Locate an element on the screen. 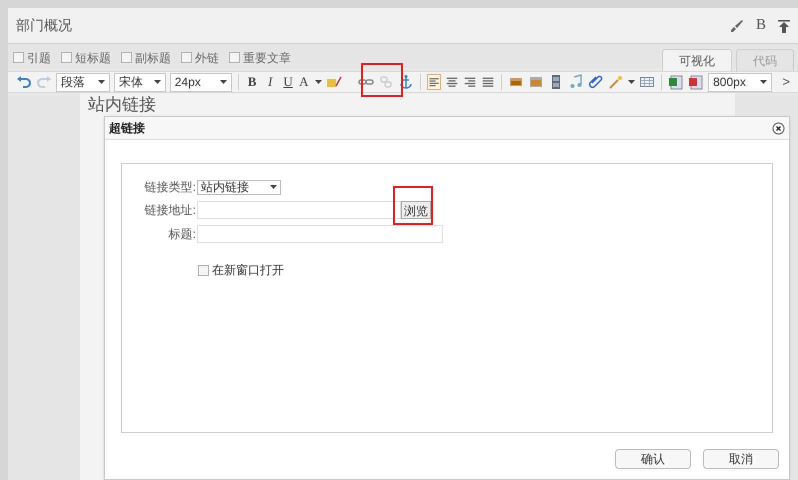 This screenshot has height=480, width=798. align-button is located at coordinates (434, 82).